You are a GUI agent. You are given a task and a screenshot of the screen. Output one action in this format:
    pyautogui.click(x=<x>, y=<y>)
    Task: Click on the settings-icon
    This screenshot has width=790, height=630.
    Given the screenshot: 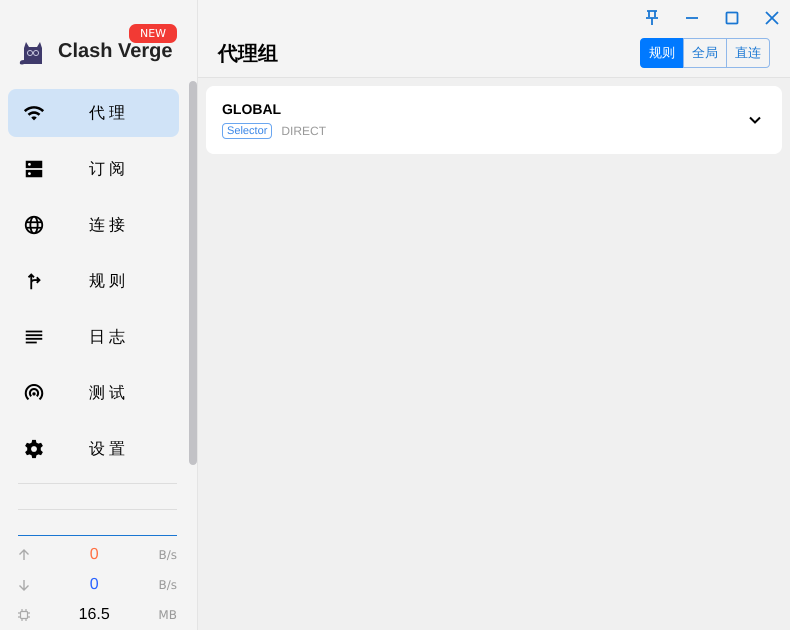 What is the action you would take?
    pyautogui.click(x=34, y=449)
    